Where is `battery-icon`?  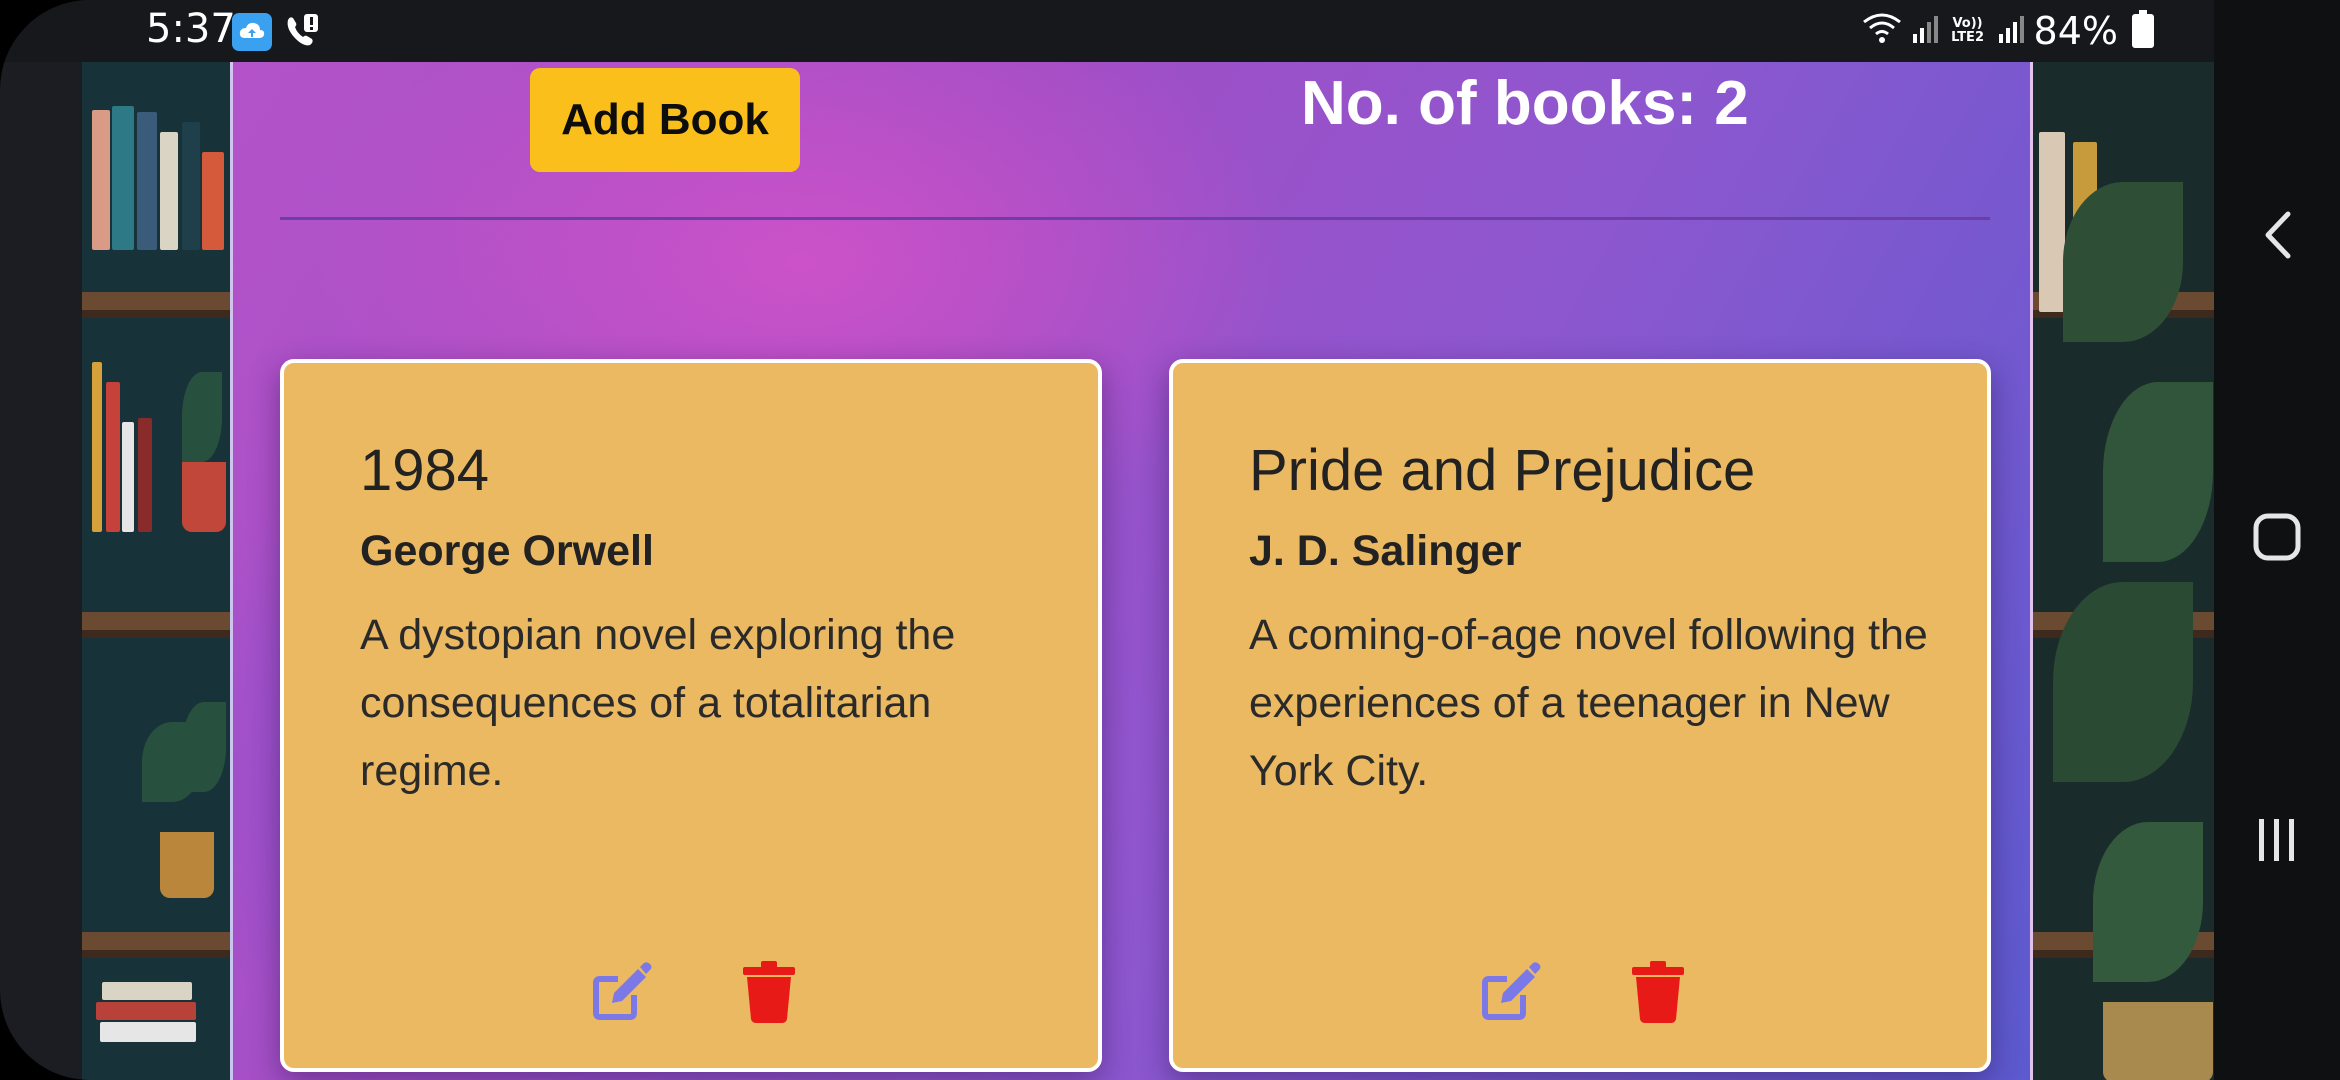 battery-icon is located at coordinates (2143, 29).